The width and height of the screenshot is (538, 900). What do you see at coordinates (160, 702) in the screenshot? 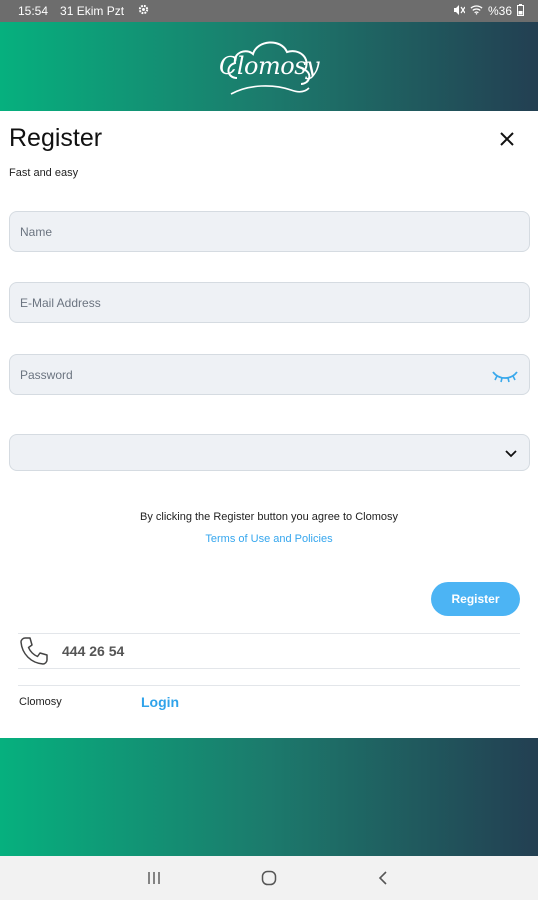
I see `login-link: Login` at bounding box center [160, 702].